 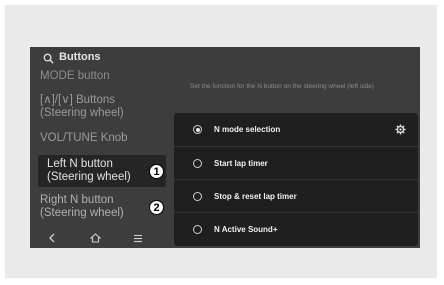 I want to click on option-label: N mode selection, so click(x=247, y=129).